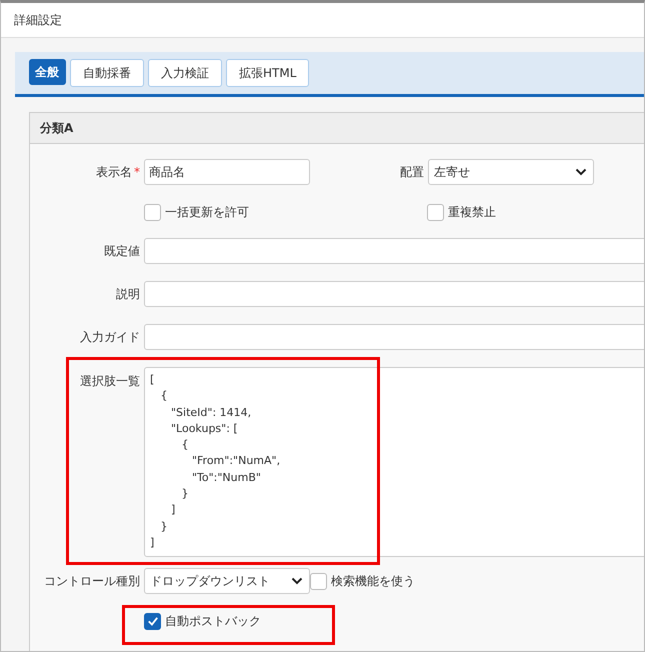 The height and width of the screenshot is (652, 645). What do you see at coordinates (128, 293) in the screenshot?
I see `field-label: 説明` at bounding box center [128, 293].